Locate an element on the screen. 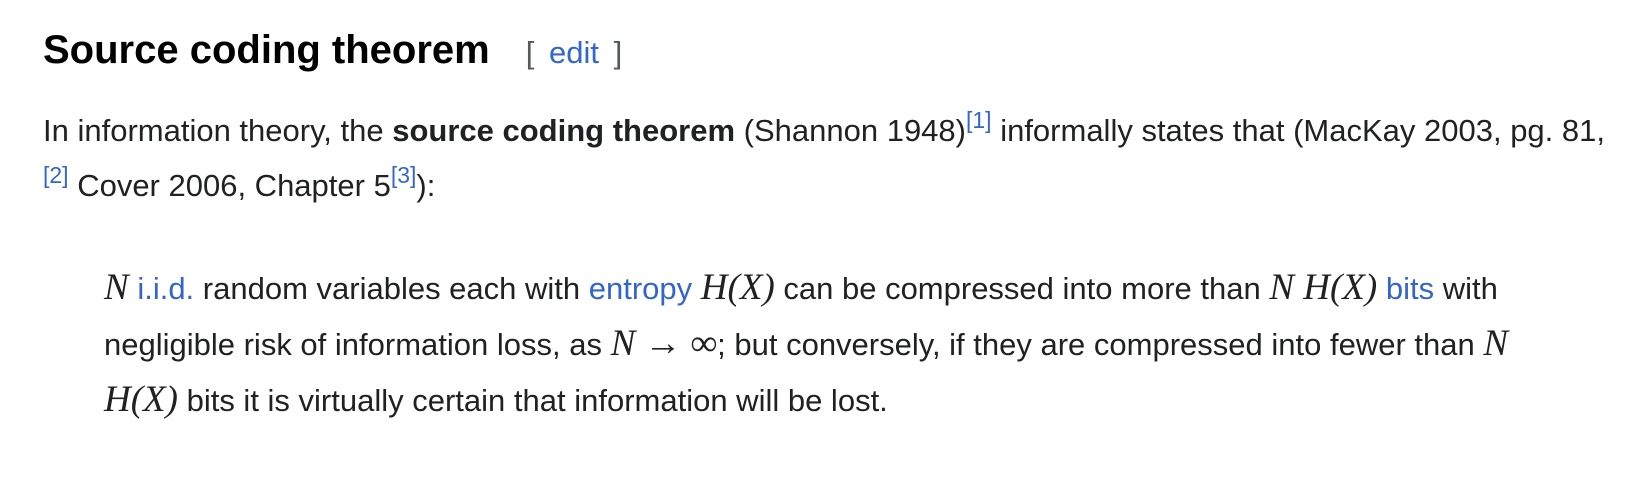  lead-bold-term: source coding theorem is located at coordinates (564, 130).